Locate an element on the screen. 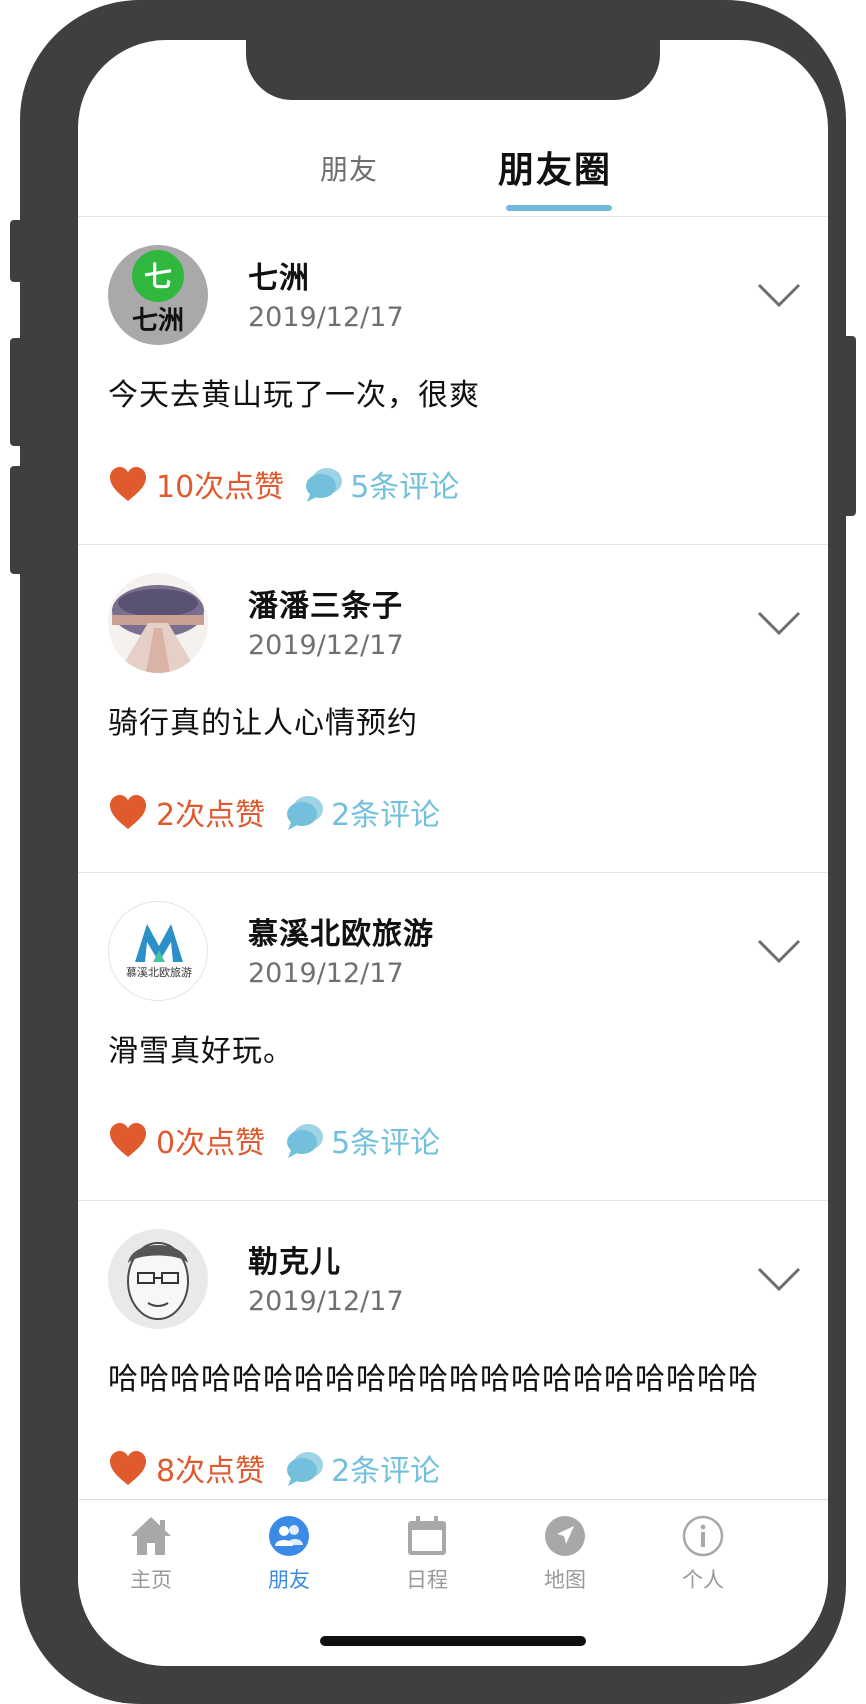 This screenshot has width=866, height=1704. tabbar-item-home: 主页 is located at coordinates (151, 1559).